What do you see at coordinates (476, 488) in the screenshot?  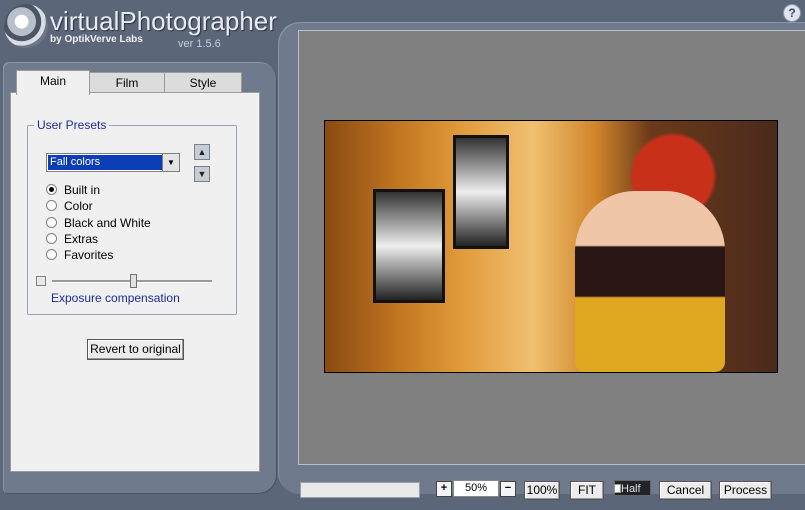 I see `zoom-level-field: 50%` at bounding box center [476, 488].